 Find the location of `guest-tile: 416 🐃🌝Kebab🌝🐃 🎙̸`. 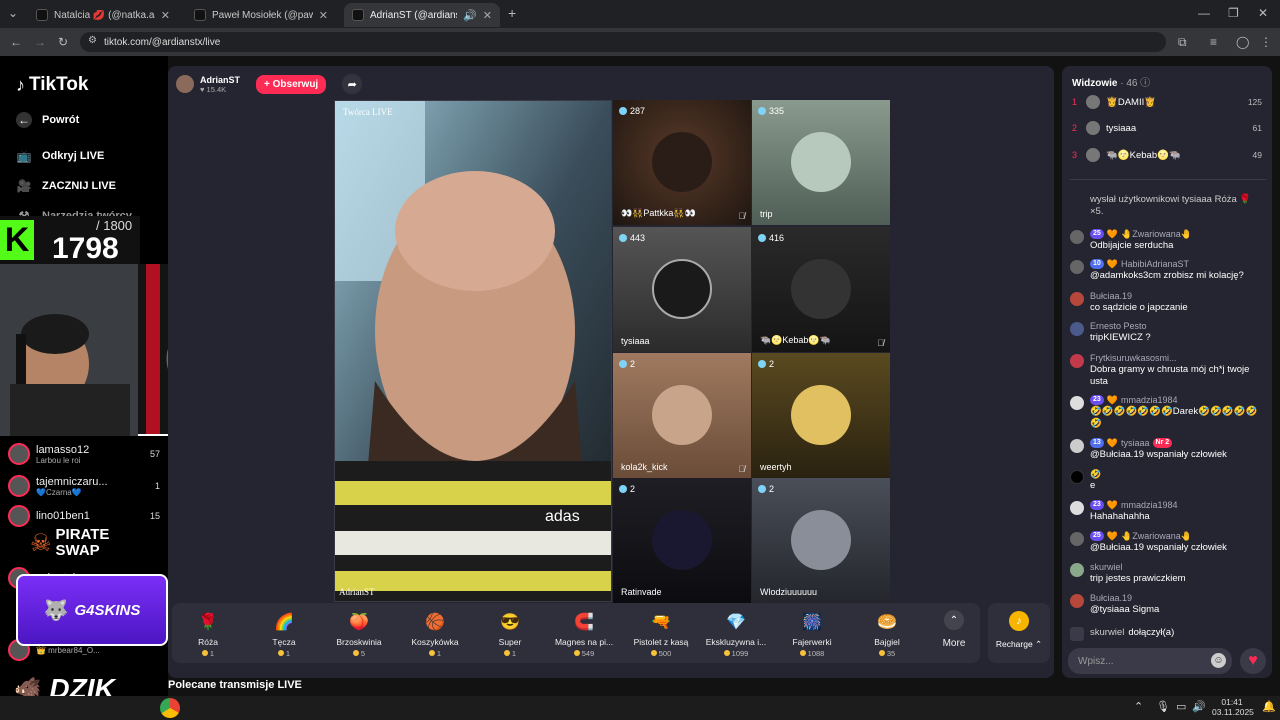

guest-tile: 416 🐃🌝Kebab🌝🐃 🎙̸ is located at coordinates (821, 289).